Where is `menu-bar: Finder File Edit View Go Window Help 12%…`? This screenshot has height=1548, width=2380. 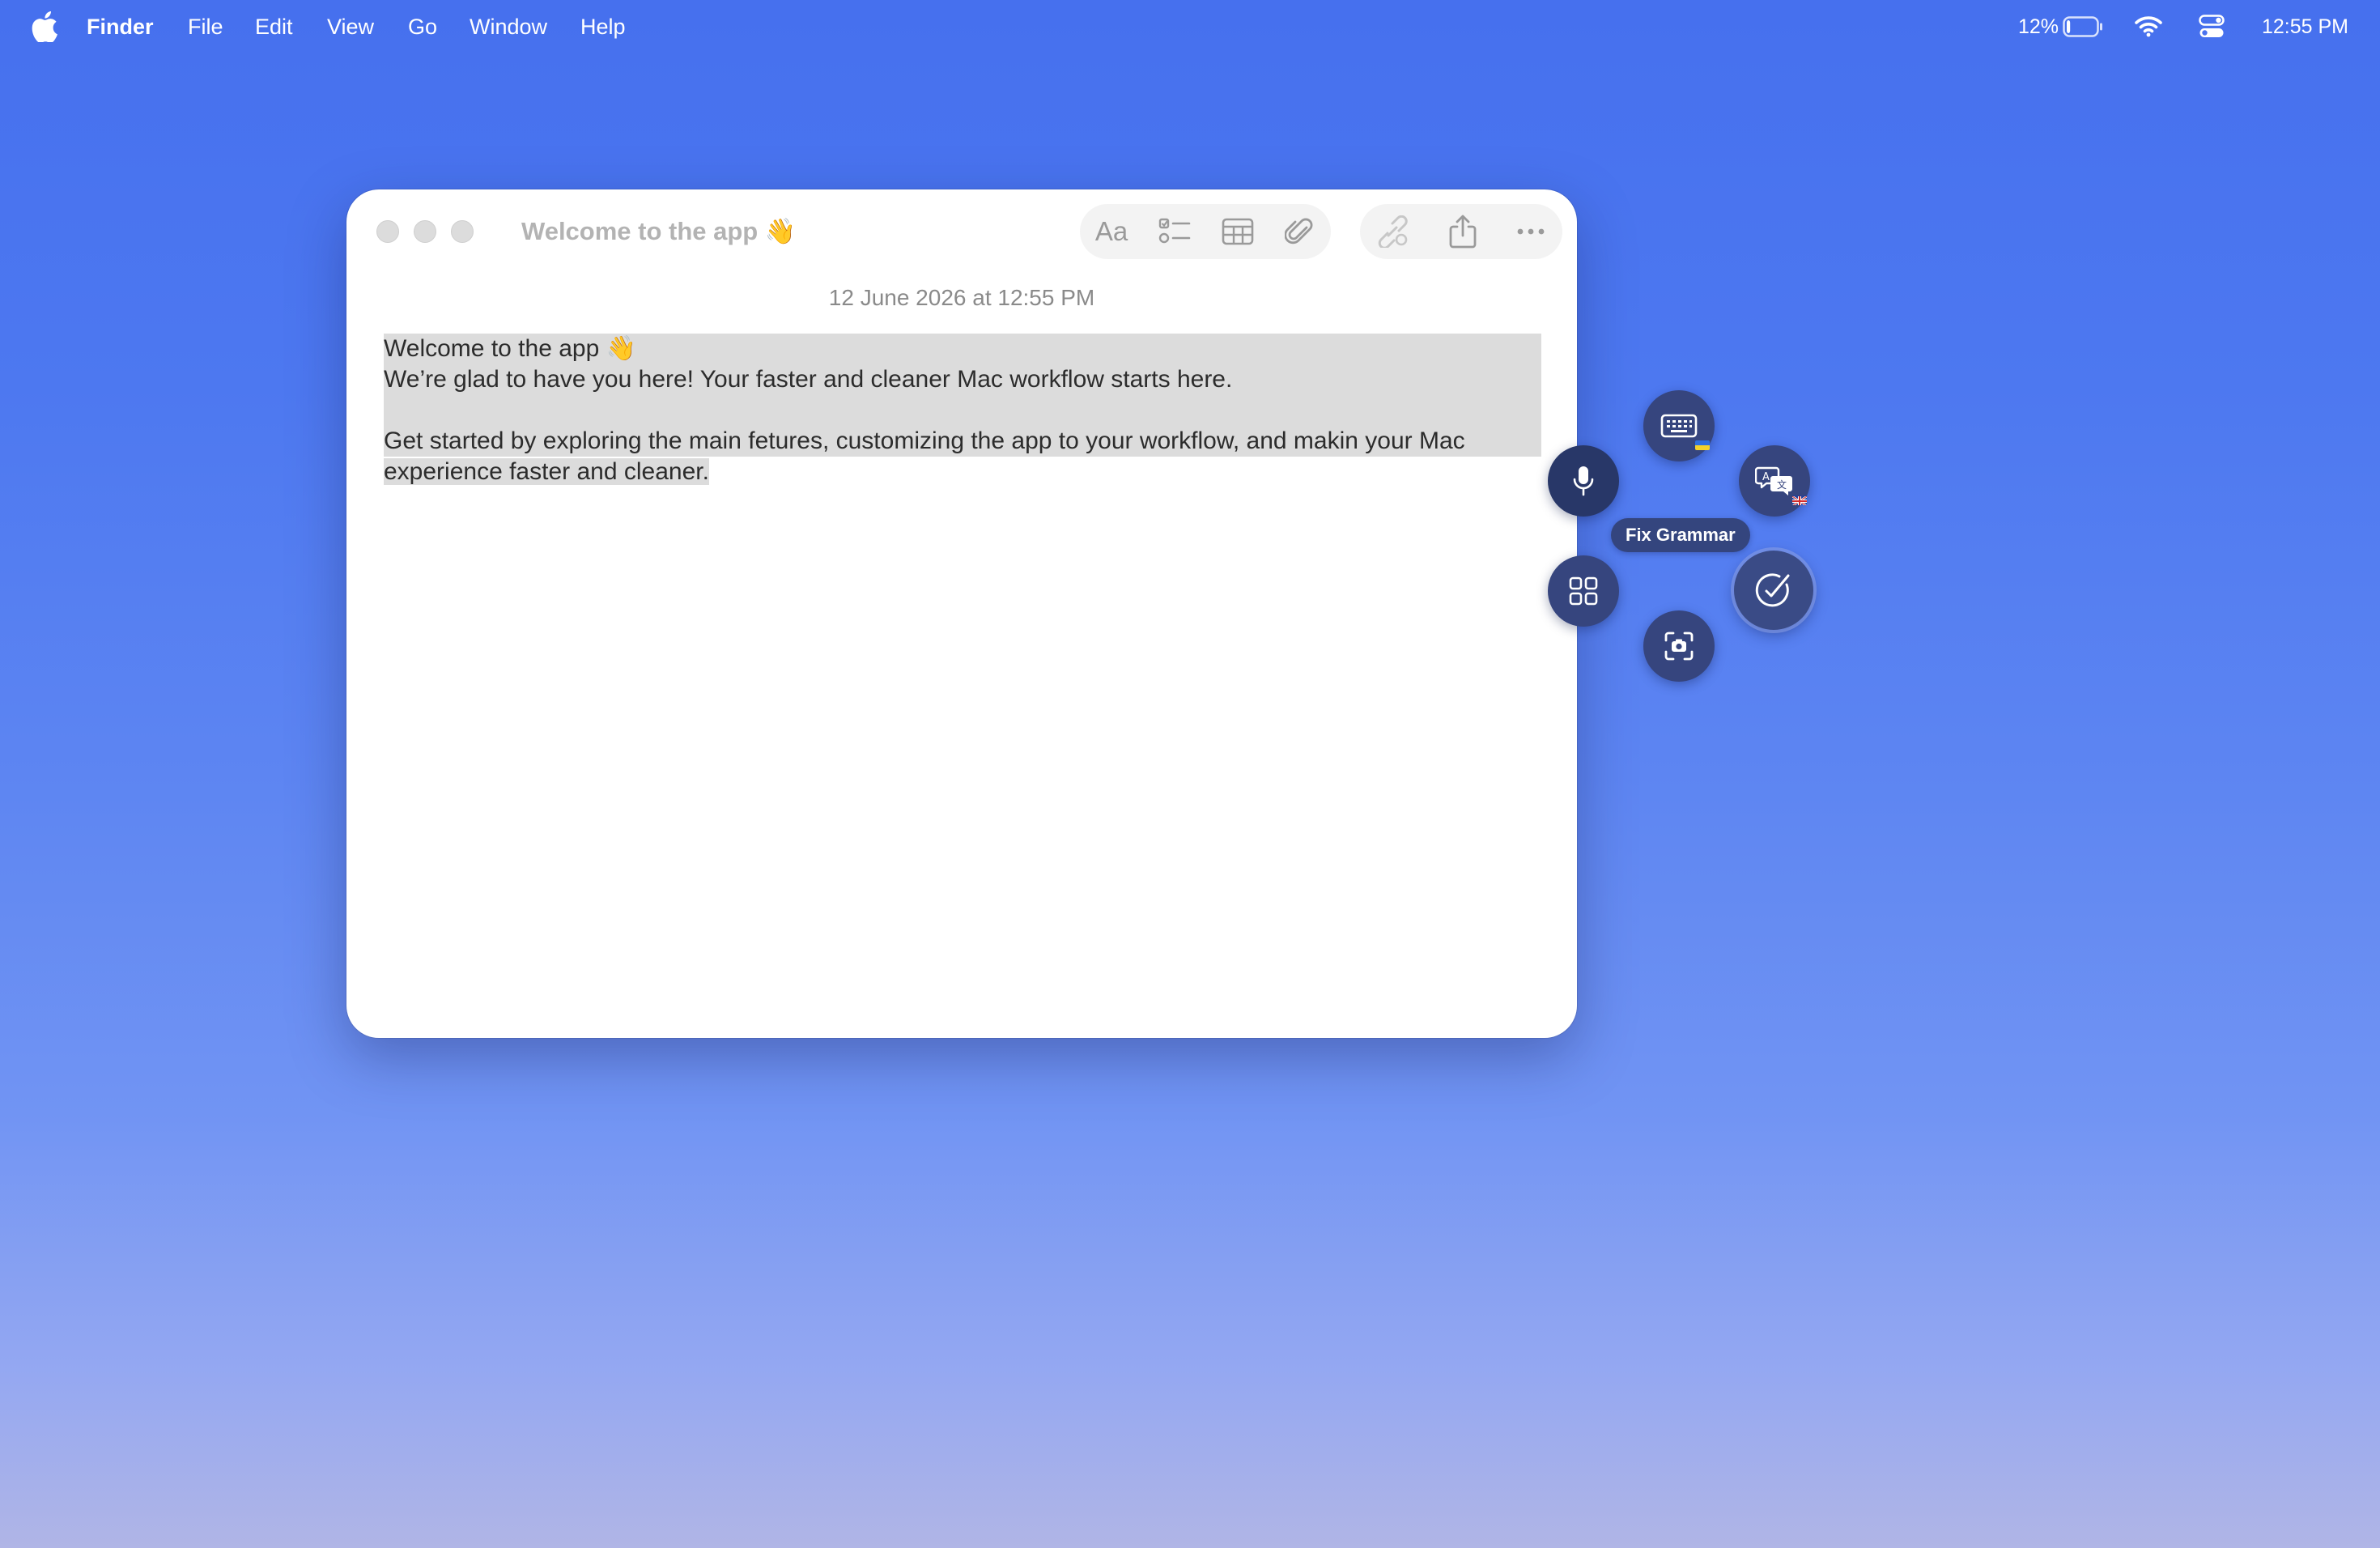
menu-bar: Finder File Edit View Go Window Help 12%… is located at coordinates (1190, 27).